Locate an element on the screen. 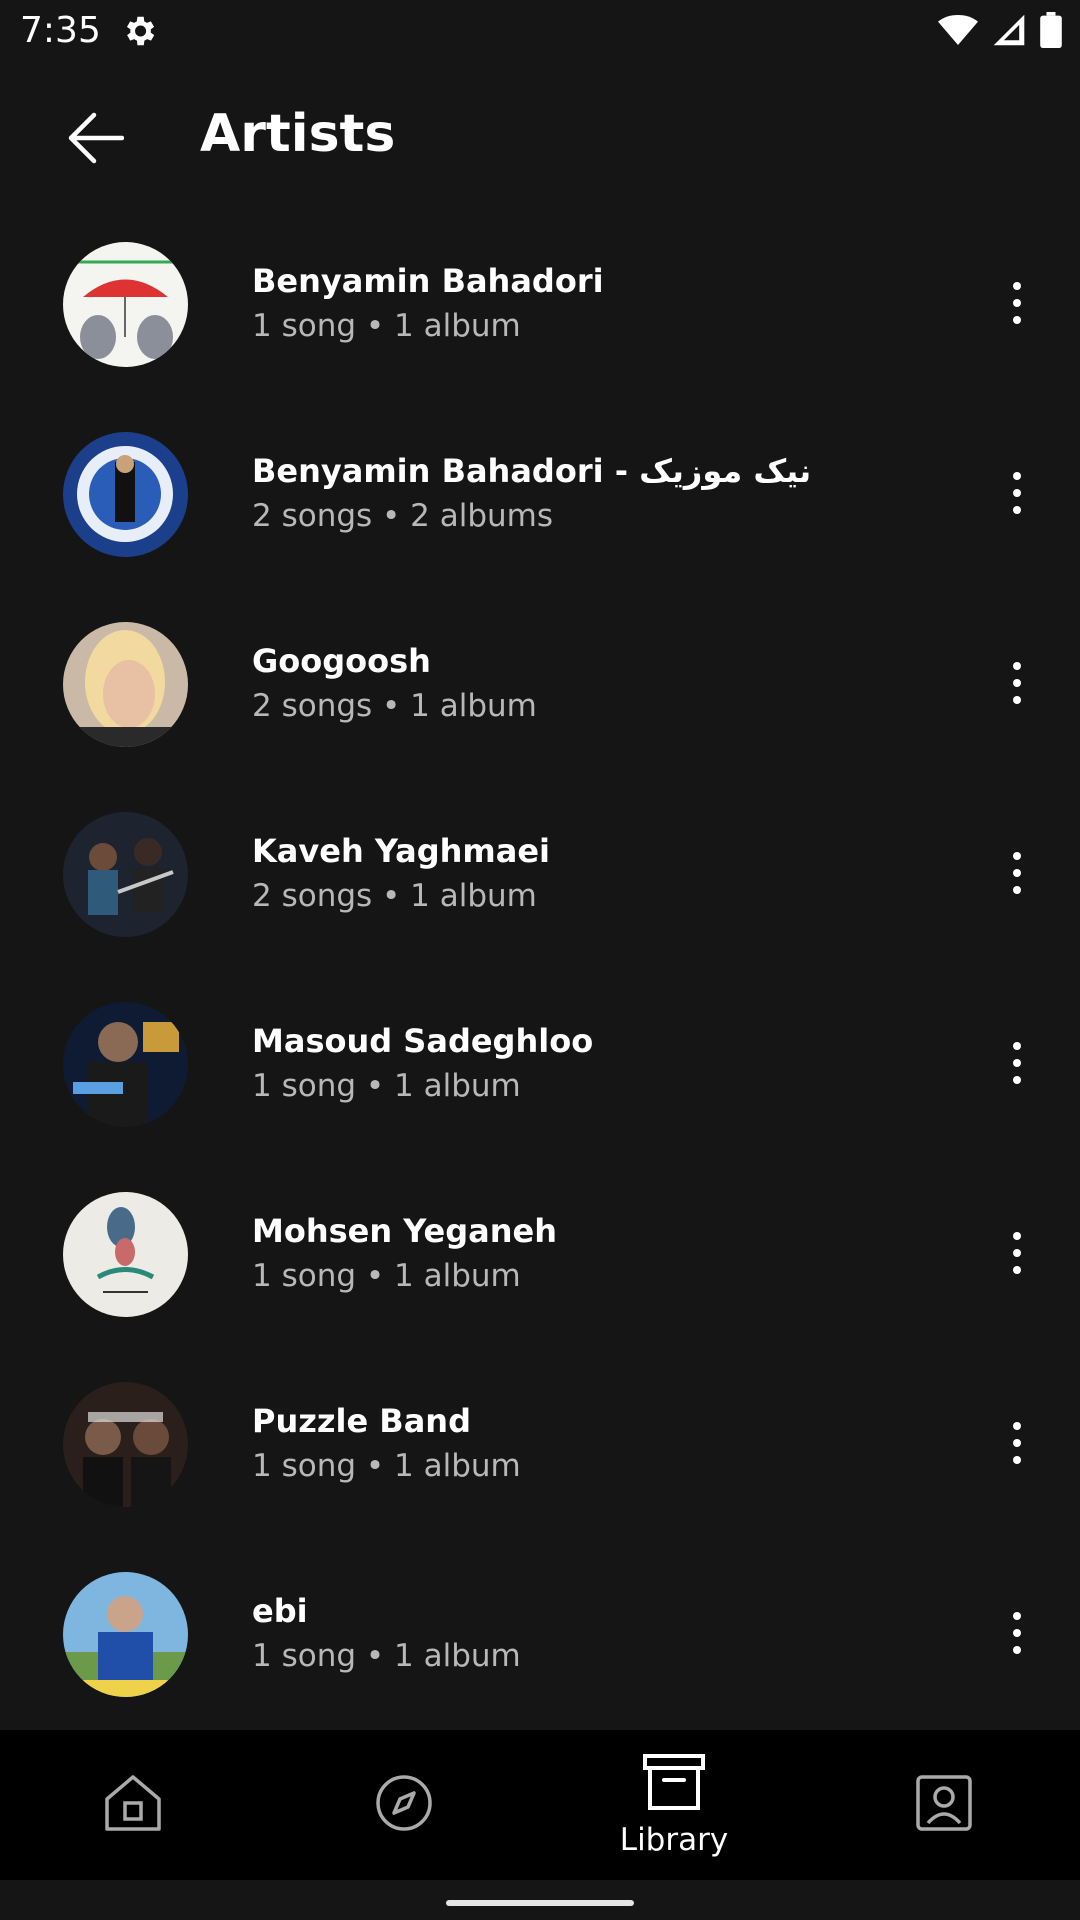  gesture-area is located at coordinates (540, 1900).